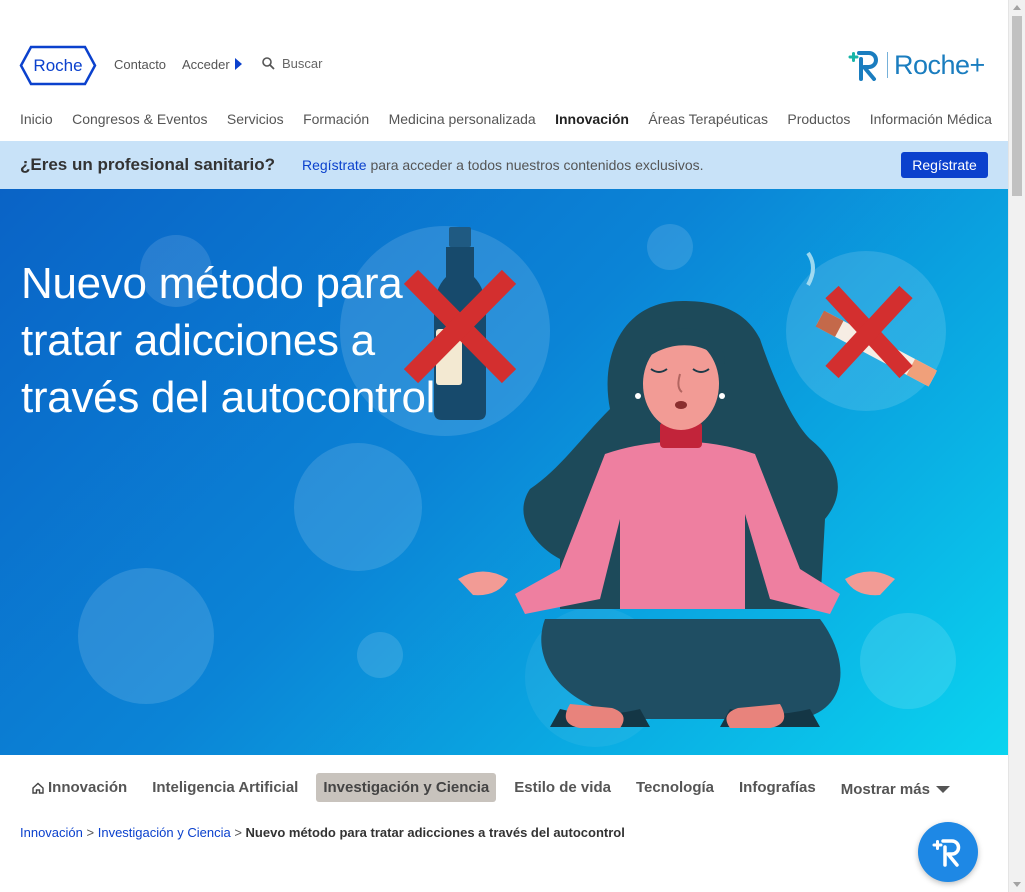 The image size is (1025, 892). I want to click on search-icon, so click(268, 63).